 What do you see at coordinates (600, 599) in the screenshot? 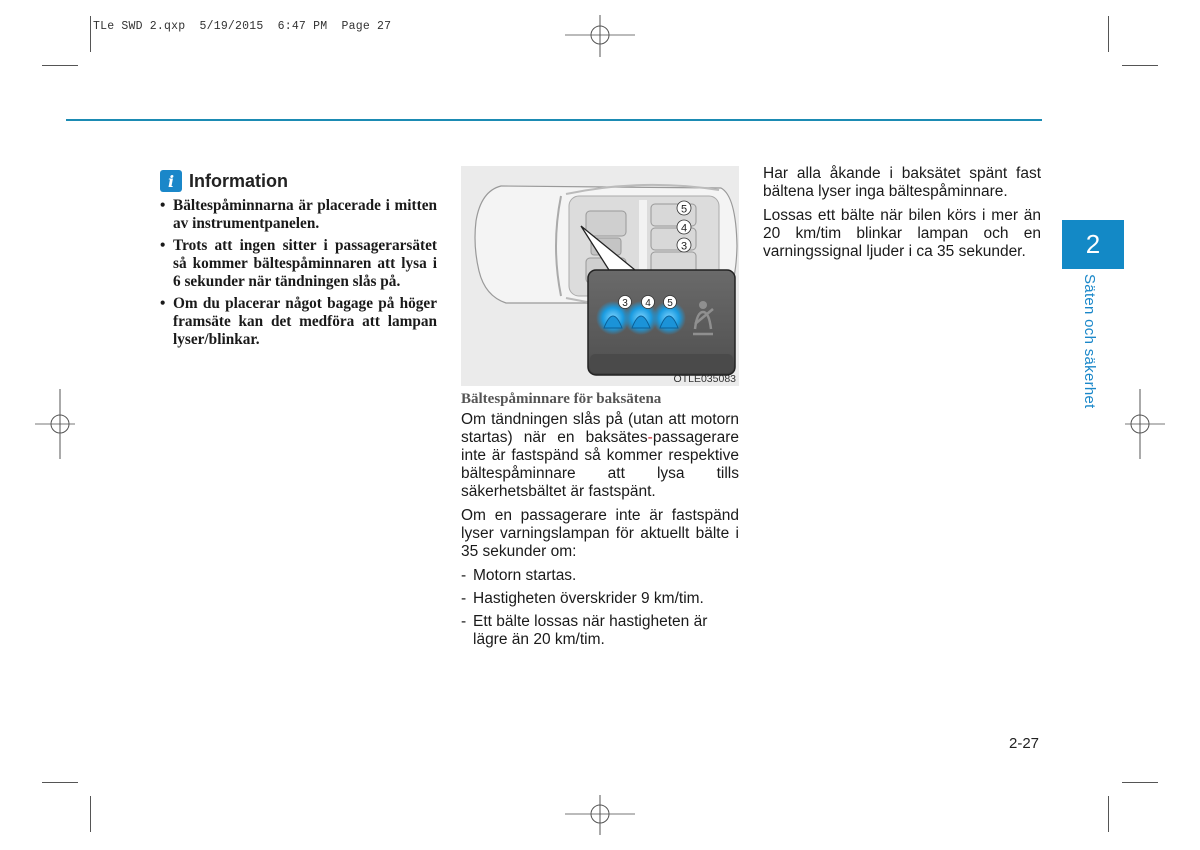
I see `condition-item: Hastigheten överskrider 9 km/tim.` at bounding box center [600, 599].